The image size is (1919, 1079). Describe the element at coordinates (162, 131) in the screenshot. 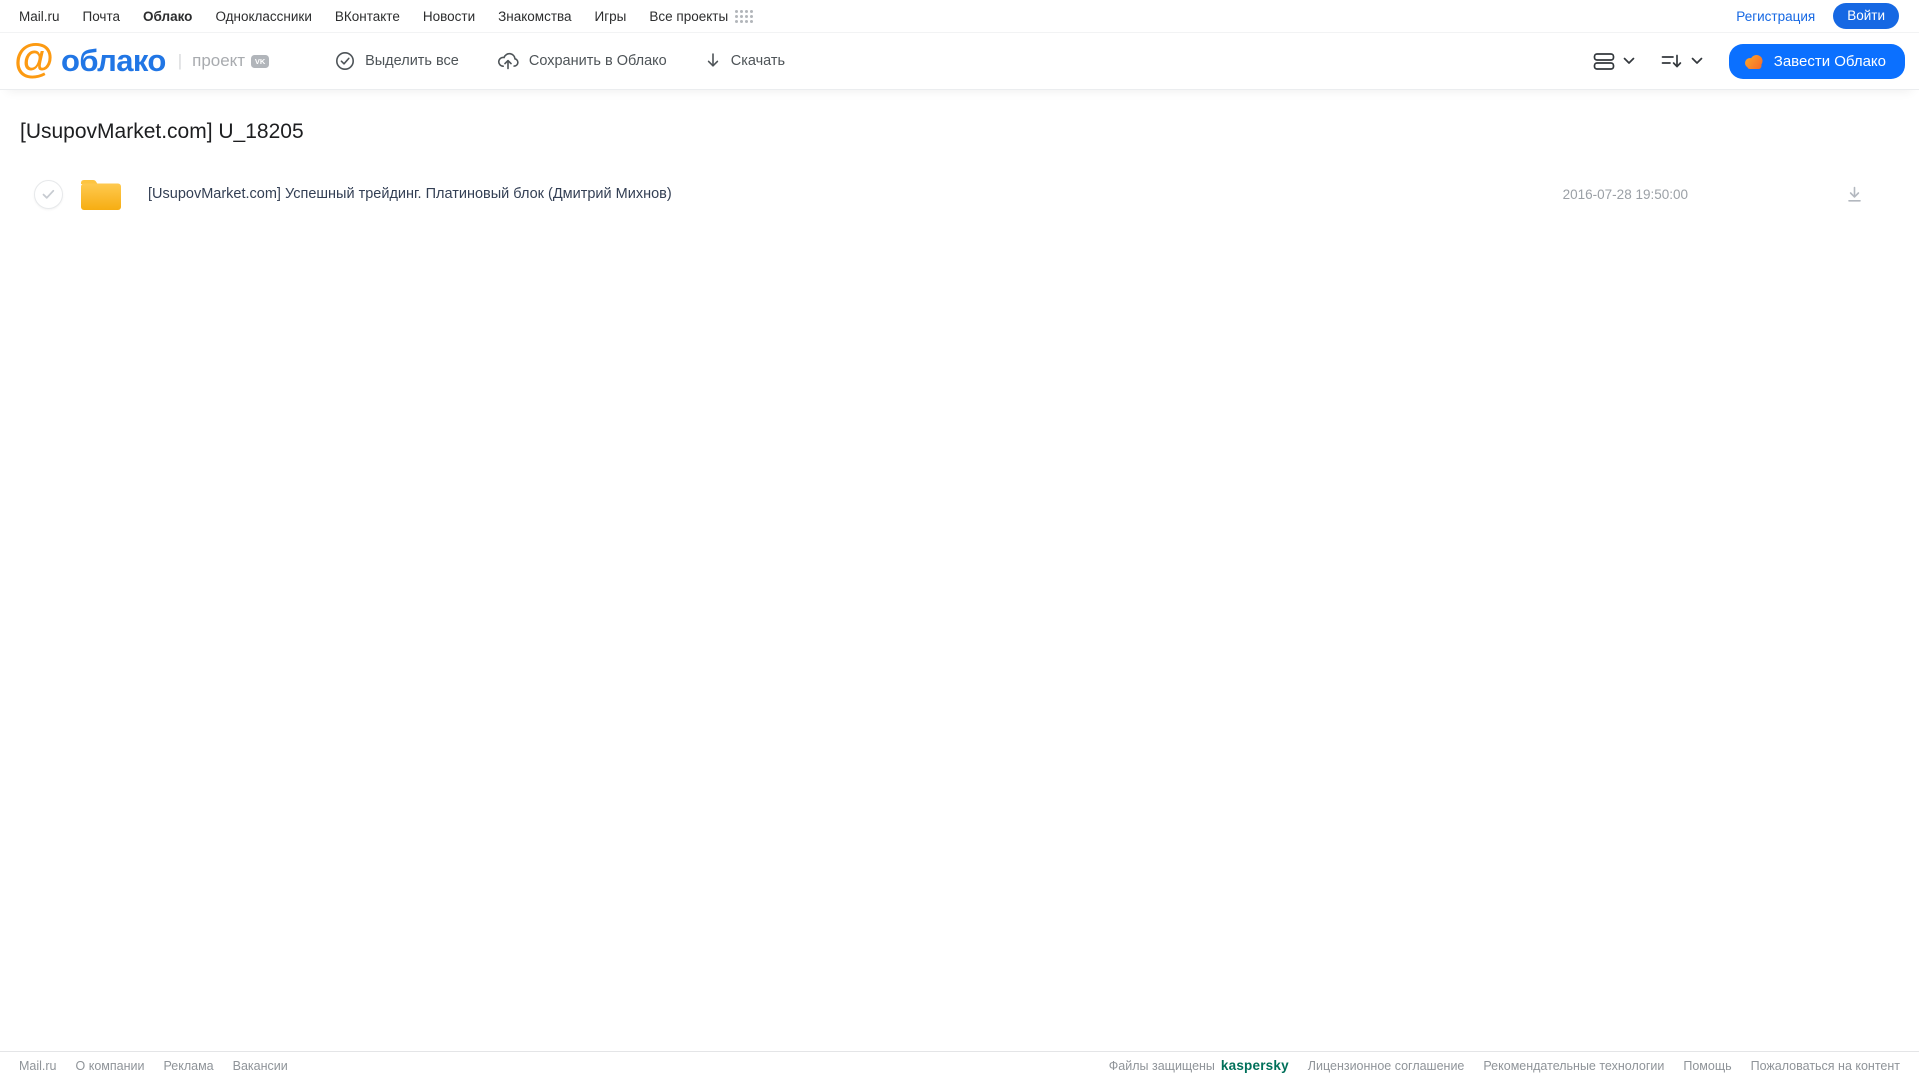

I see `page-title: [UsupovMarket.com] U_18205` at that location.